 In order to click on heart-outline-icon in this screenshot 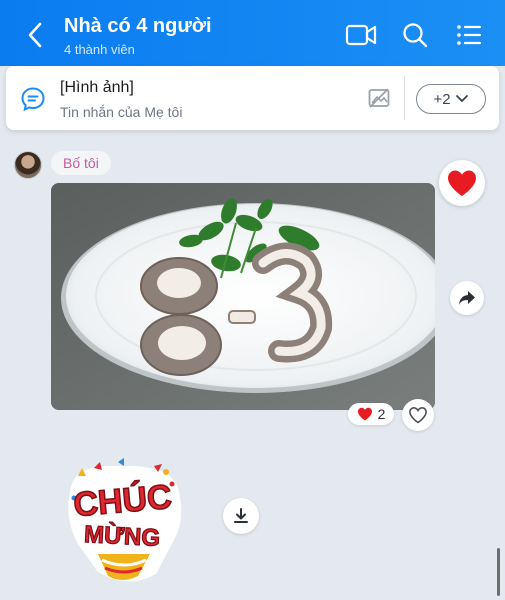, I will do `click(418, 415)`.